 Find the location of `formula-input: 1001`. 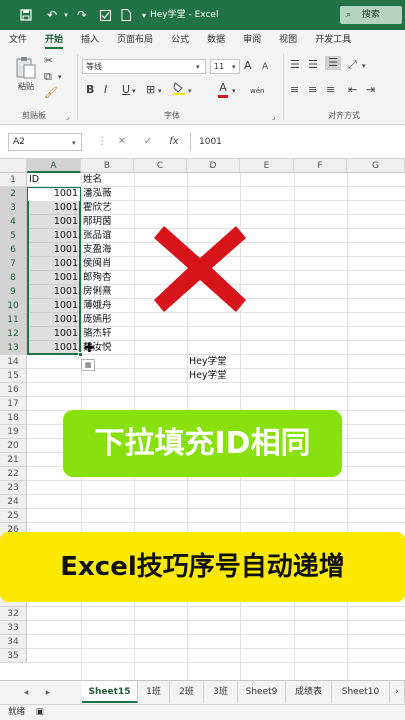

formula-input: 1001 is located at coordinates (296, 142).